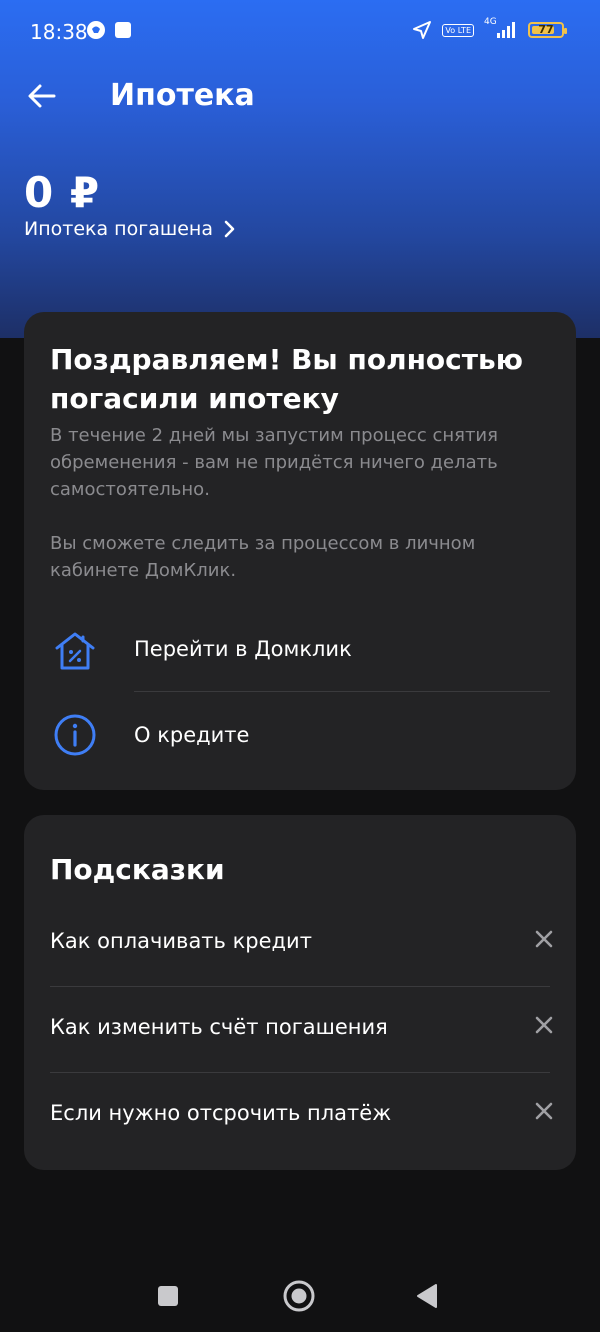 The height and width of the screenshot is (1332, 600). I want to click on action-label: Перейти в Домклик, so click(243, 649).